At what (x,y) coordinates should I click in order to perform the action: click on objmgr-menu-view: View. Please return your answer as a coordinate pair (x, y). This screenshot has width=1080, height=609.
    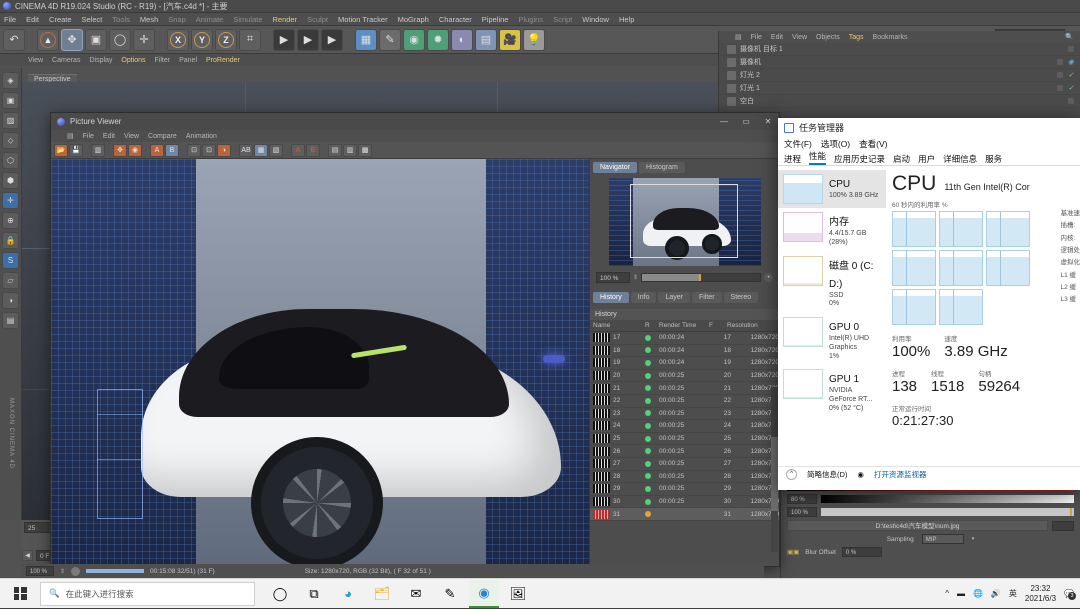
    Looking at the image, I should click on (799, 37).